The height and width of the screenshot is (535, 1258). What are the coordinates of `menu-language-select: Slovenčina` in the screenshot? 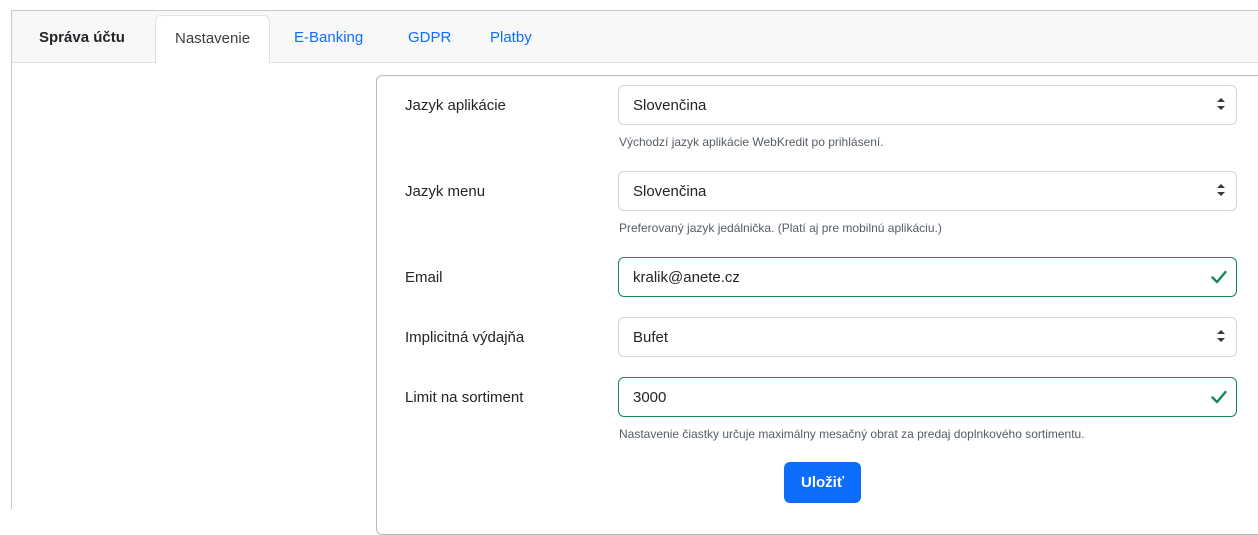 It's located at (927, 191).